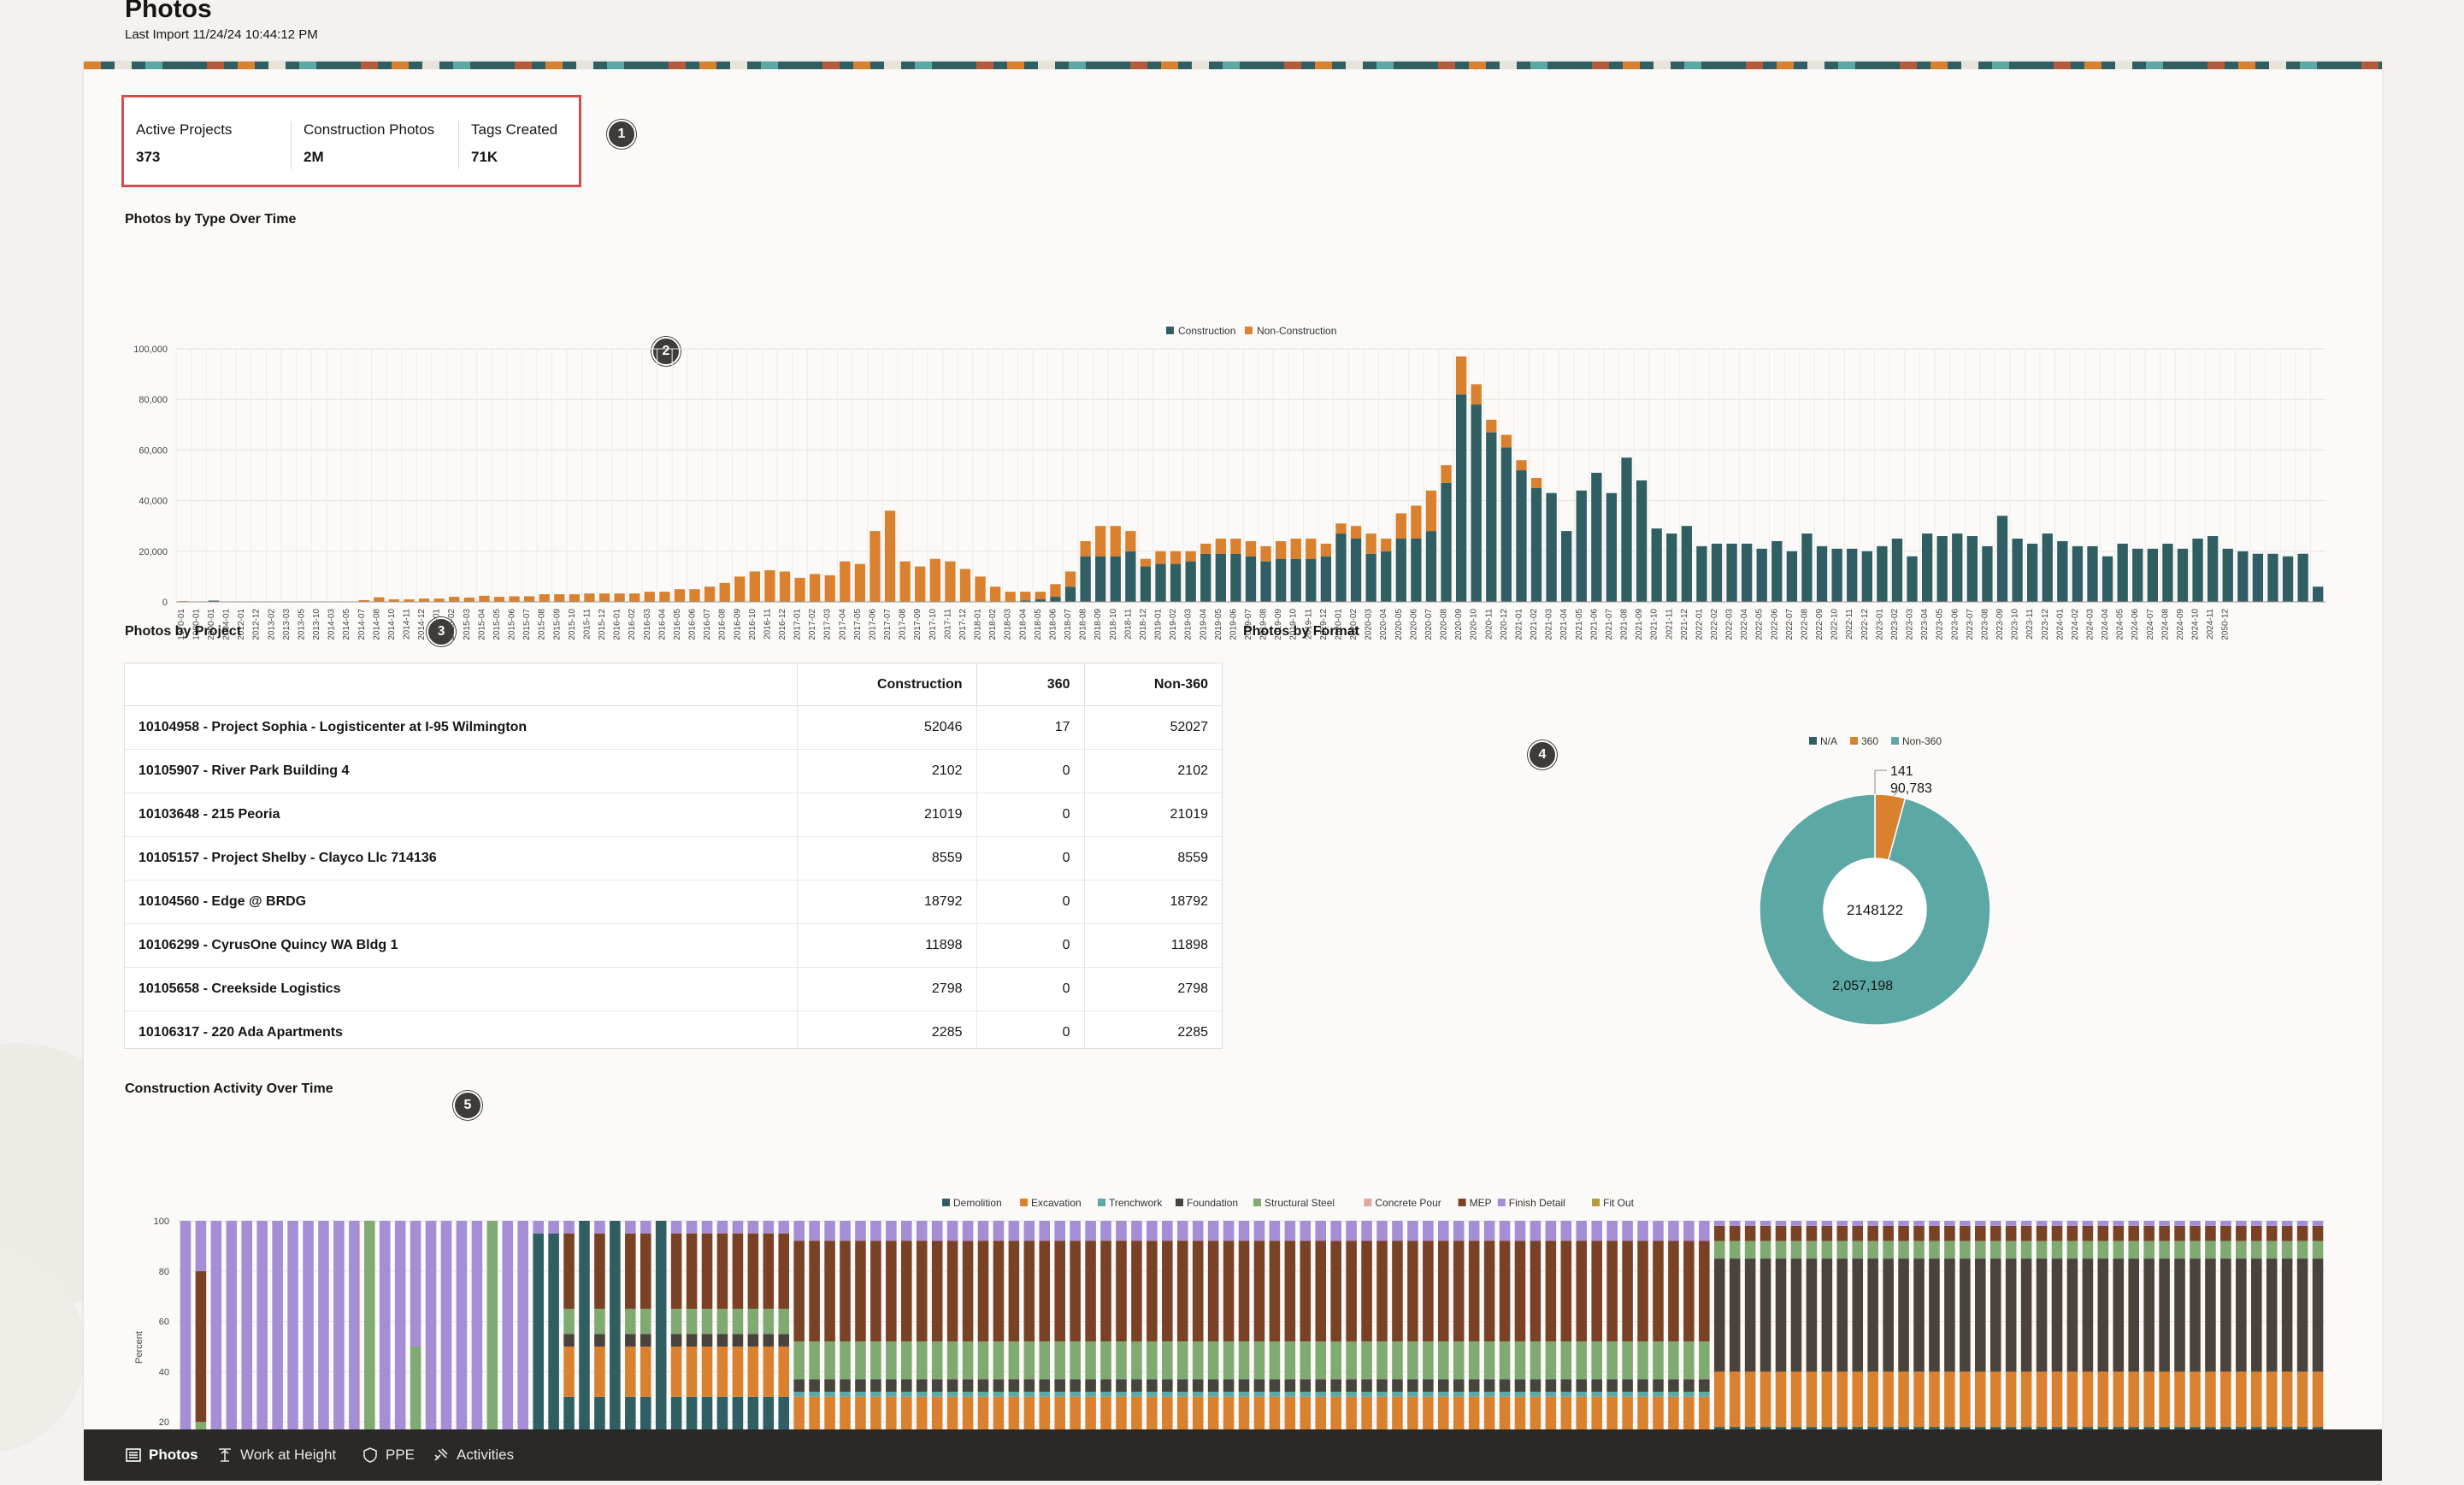  Describe the element at coordinates (225, 1455) in the screenshot. I see `work-at-height-icon` at that location.